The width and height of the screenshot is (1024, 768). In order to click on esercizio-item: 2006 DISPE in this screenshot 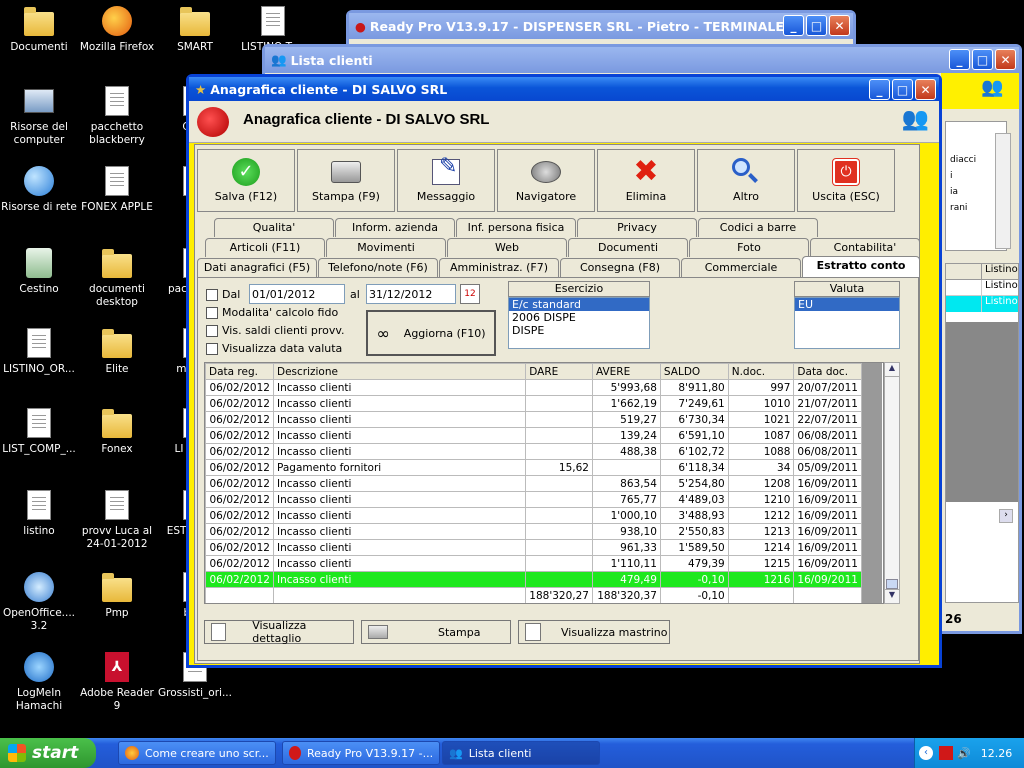, I will do `click(579, 317)`.